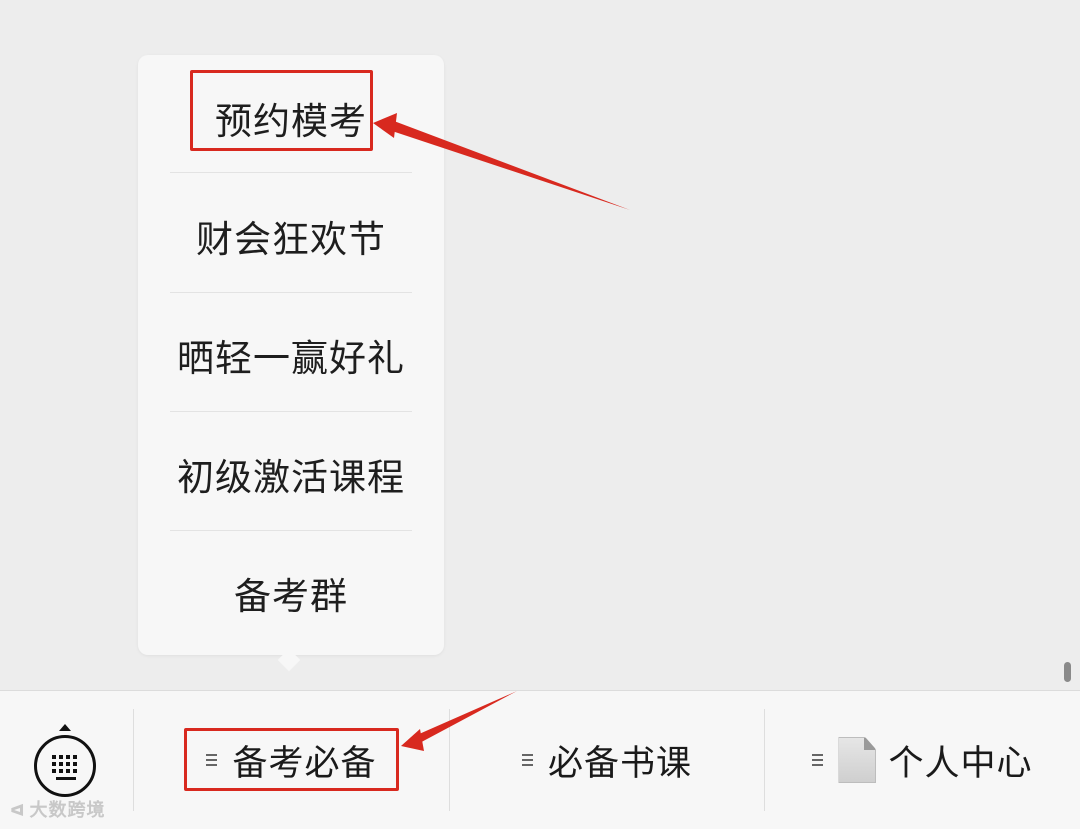 The image size is (1080, 829). Describe the element at coordinates (463, 718) in the screenshot. I see `arrow-shaft-bottom` at that location.